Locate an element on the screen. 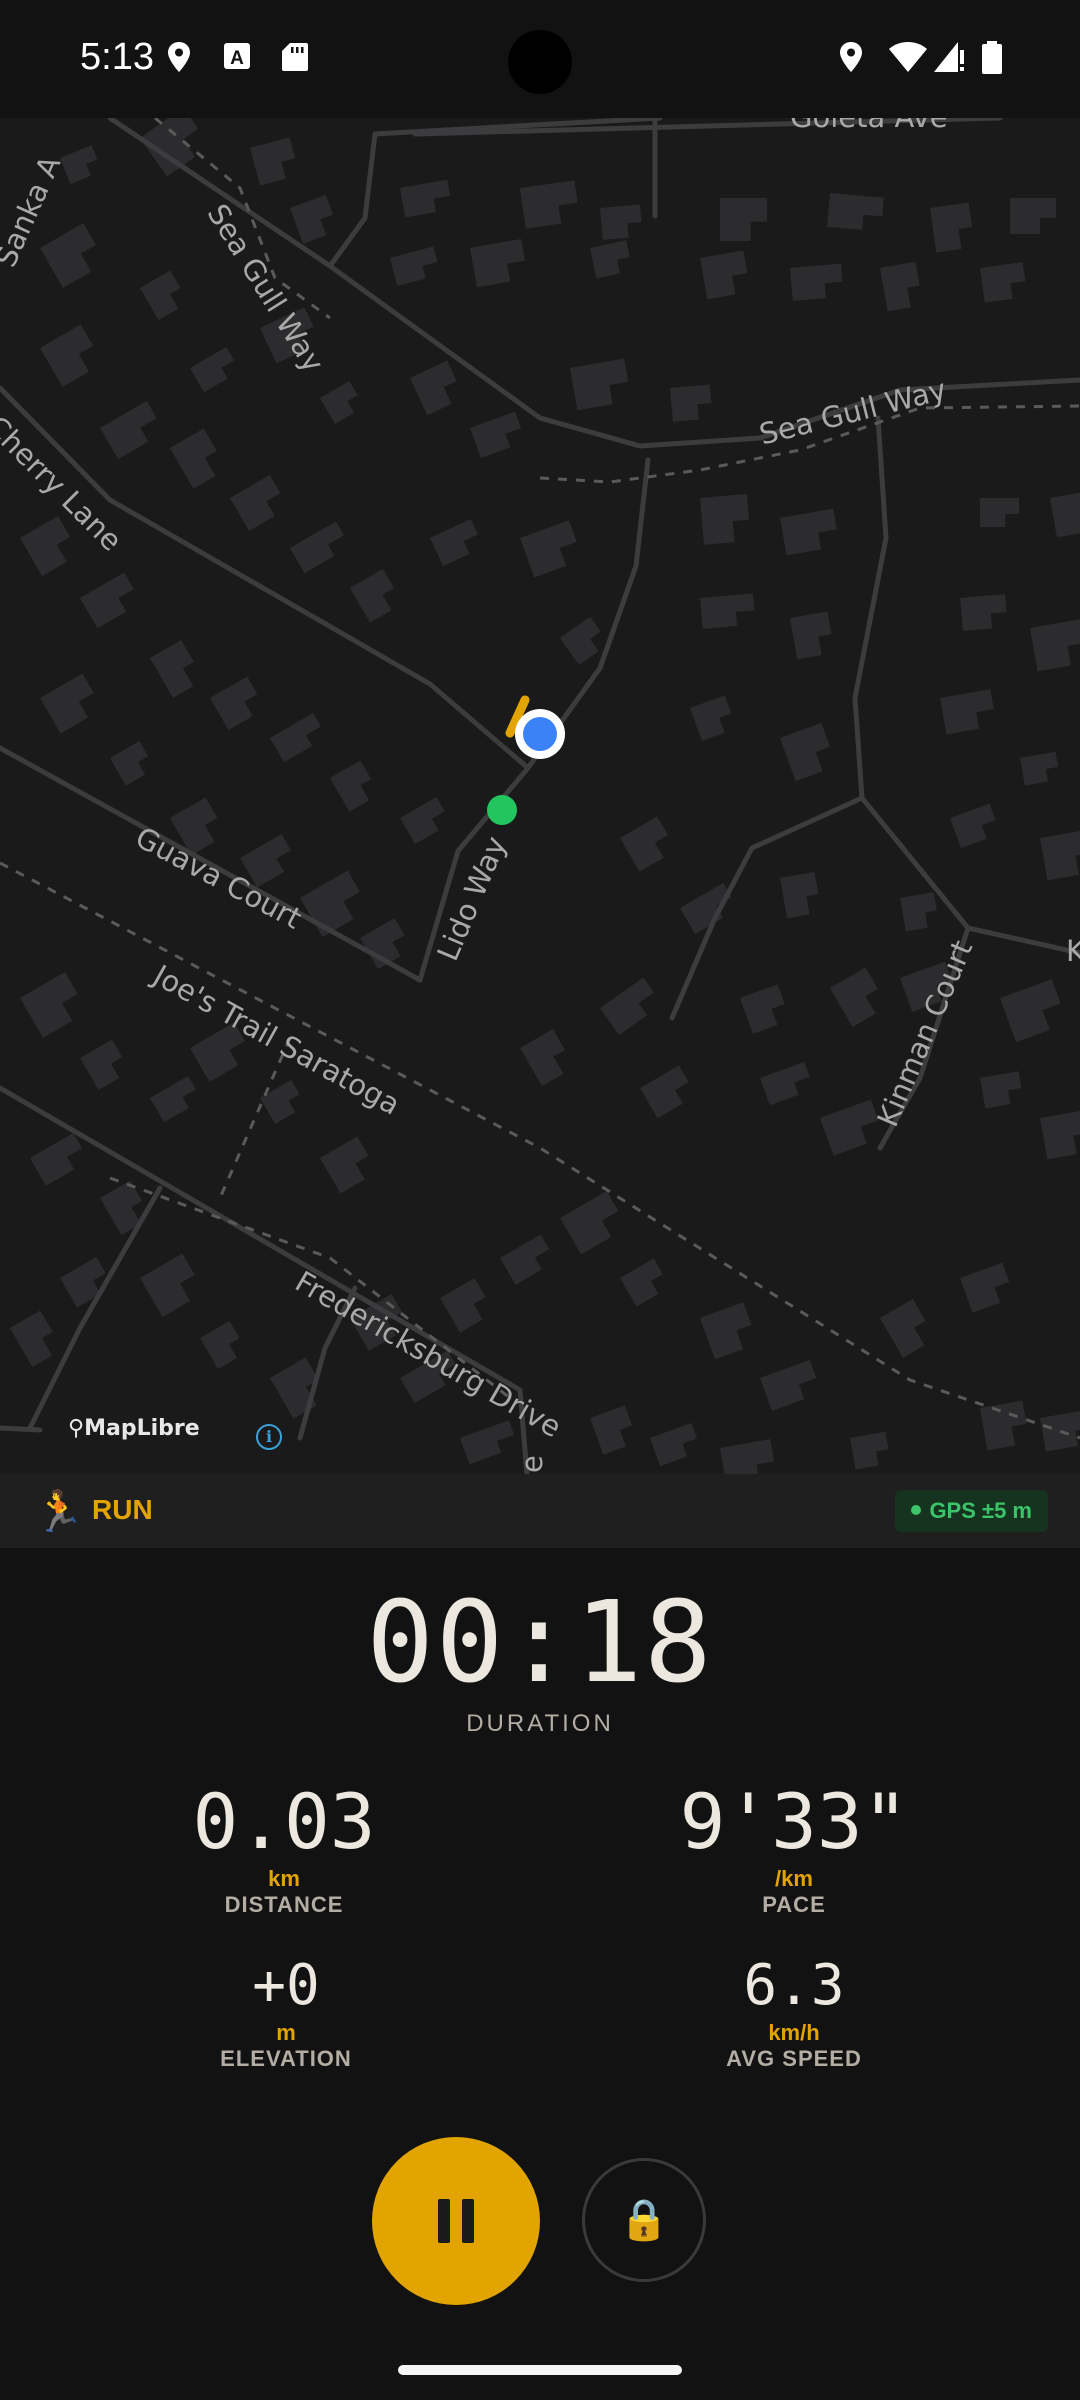 The image size is (1080, 2400). map-label: e is located at coordinates (532, 1464).